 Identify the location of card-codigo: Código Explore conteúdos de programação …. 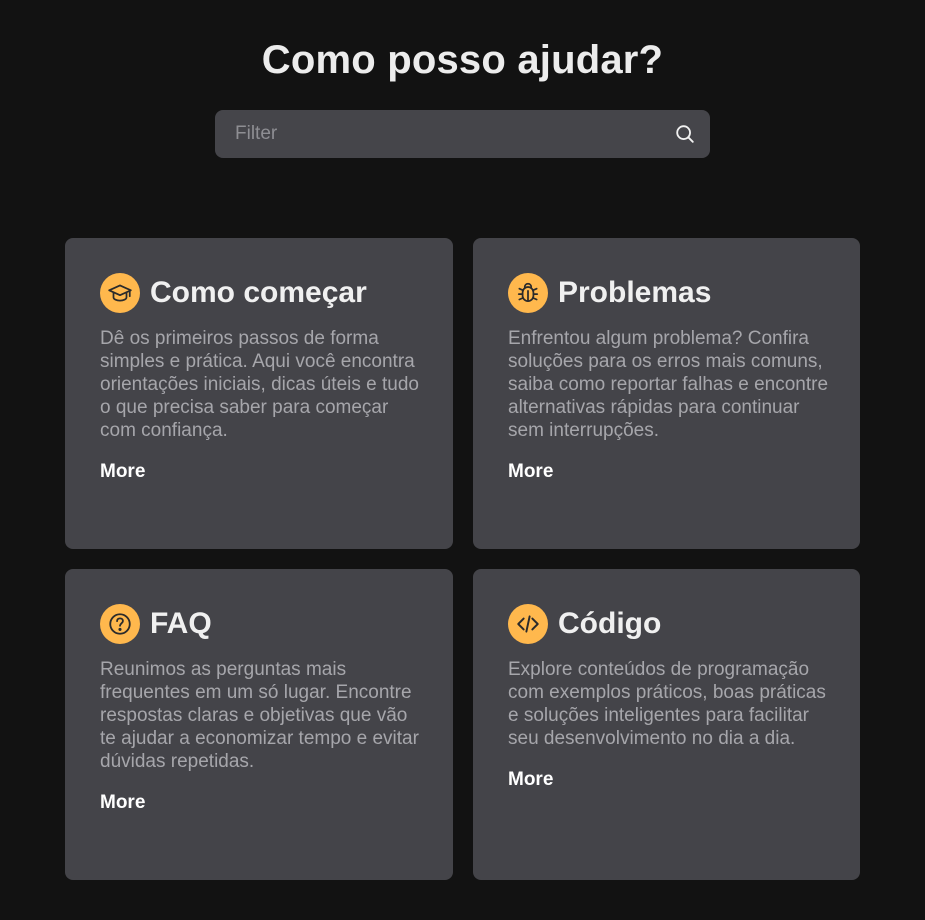
(666, 724).